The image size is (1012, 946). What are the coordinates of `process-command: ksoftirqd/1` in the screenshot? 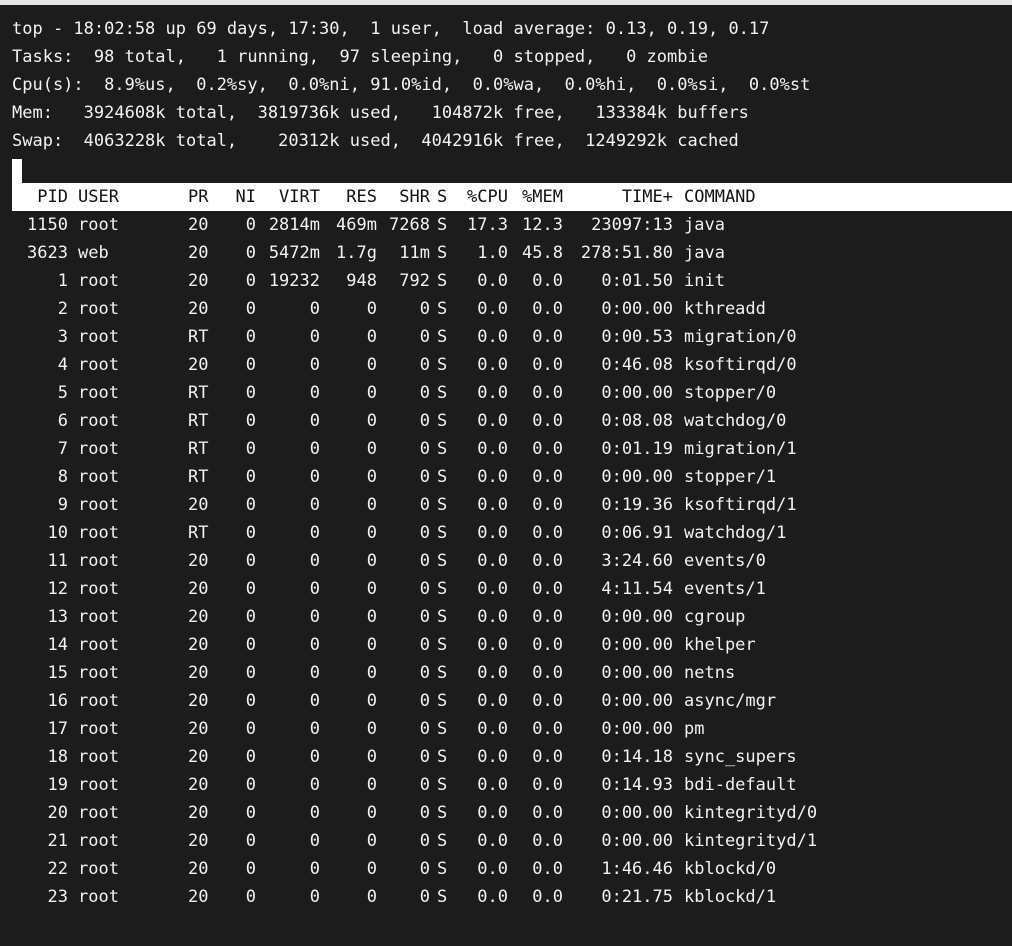 It's located at (740, 505).